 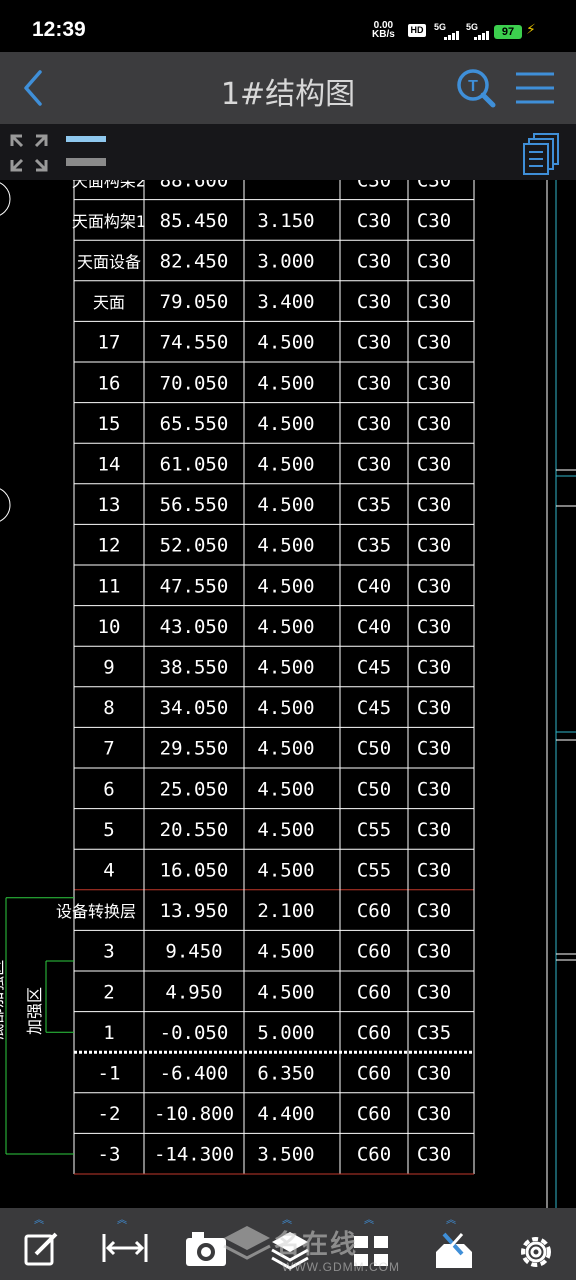 I want to click on chevron-up-icon: ︽, so click(x=39, y=1220).